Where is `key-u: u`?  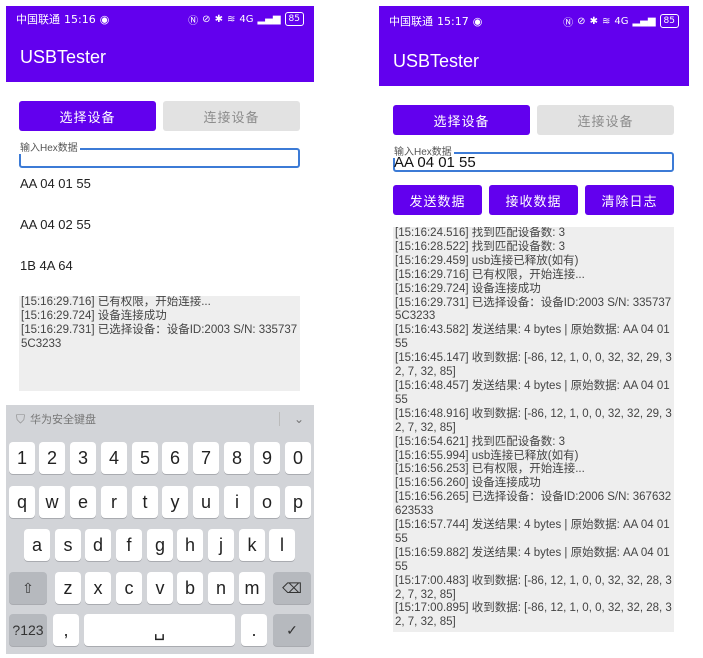
key-u: u is located at coordinates (206, 502).